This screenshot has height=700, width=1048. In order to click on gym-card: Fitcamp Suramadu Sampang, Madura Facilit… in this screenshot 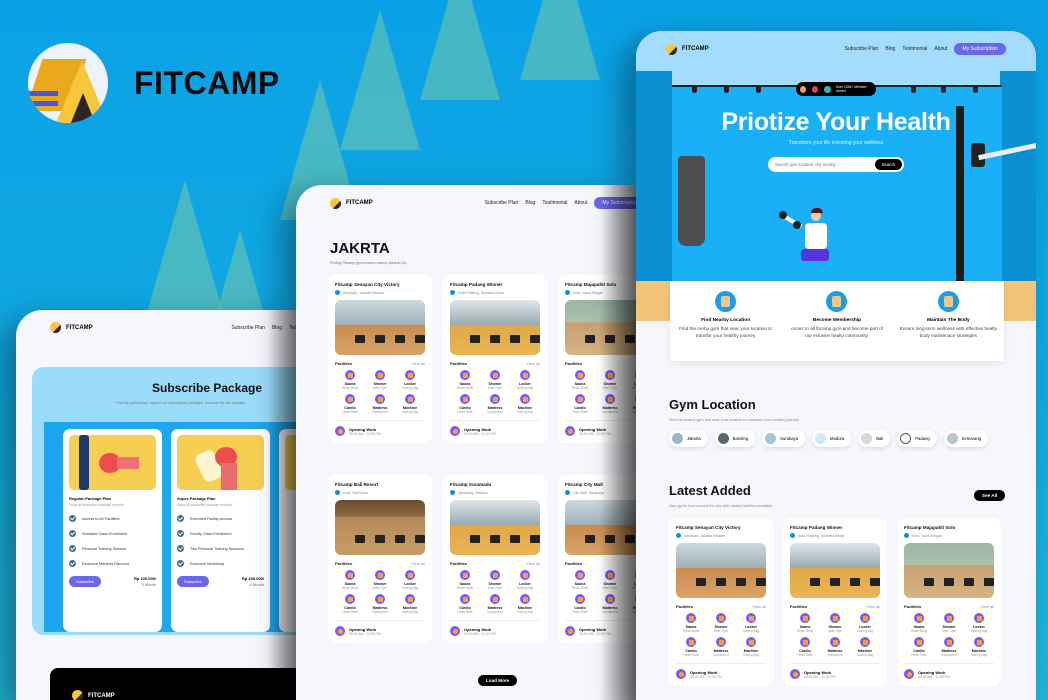, I will do `click(495, 559)`.